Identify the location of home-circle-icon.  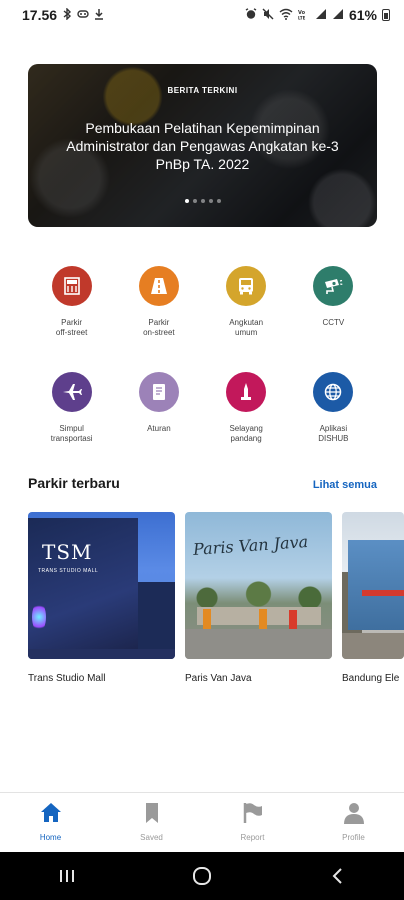
(202, 876).